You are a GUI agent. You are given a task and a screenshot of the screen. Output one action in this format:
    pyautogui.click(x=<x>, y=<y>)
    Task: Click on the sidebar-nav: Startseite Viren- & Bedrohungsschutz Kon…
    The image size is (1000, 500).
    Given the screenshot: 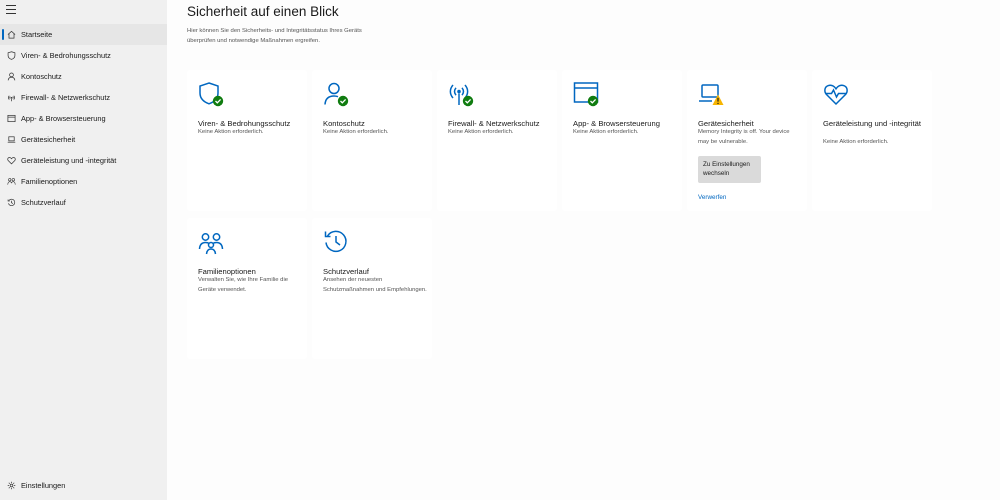 What is the action you would take?
    pyautogui.click(x=83, y=118)
    